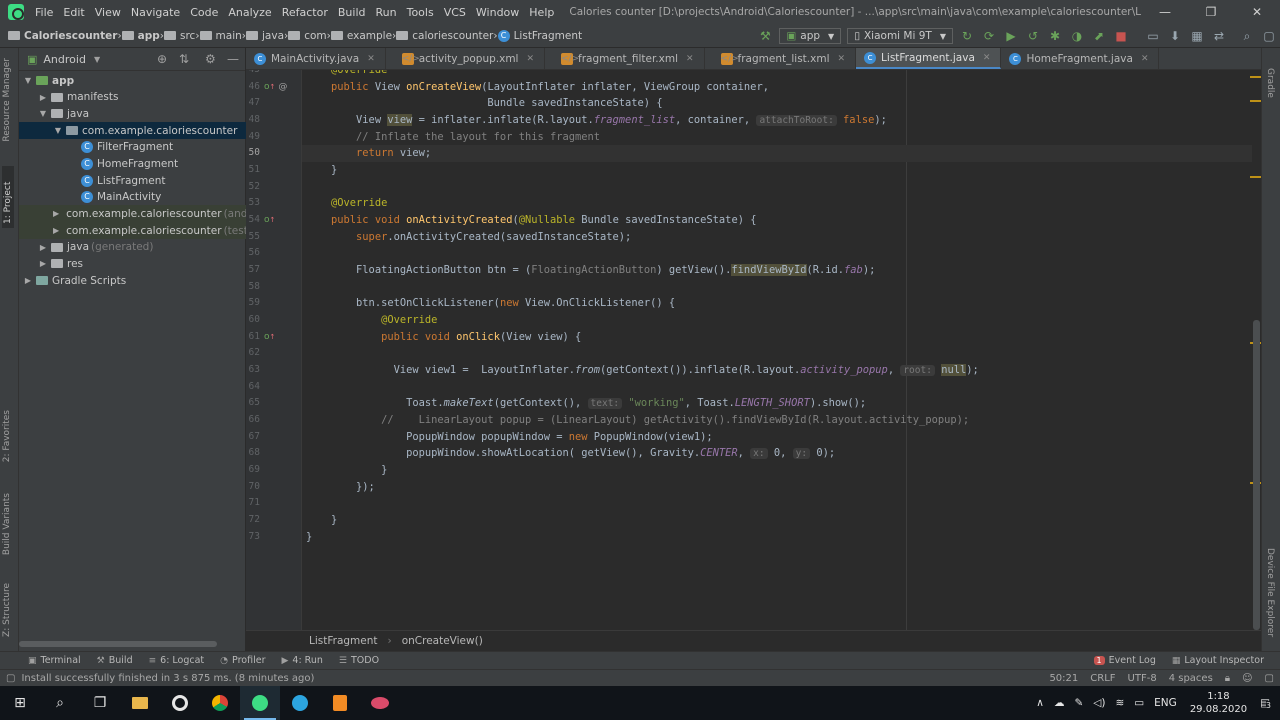 The height and width of the screenshot is (720, 1280). What do you see at coordinates (220, 703) in the screenshot?
I see `chrome-icon` at bounding box center [220, 703].